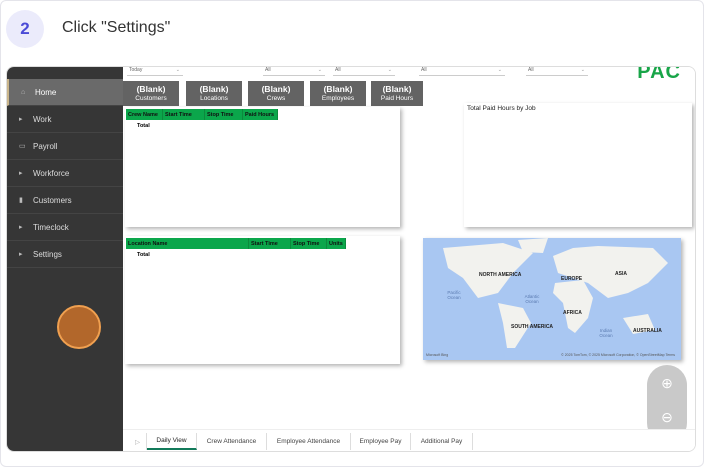 This screenshot has width=706, height=469. What do you see at coordinates (65, 119) in the screenshot?
I see `sidebar-item-work: ▸ Work` at bounding box center [65, 119].